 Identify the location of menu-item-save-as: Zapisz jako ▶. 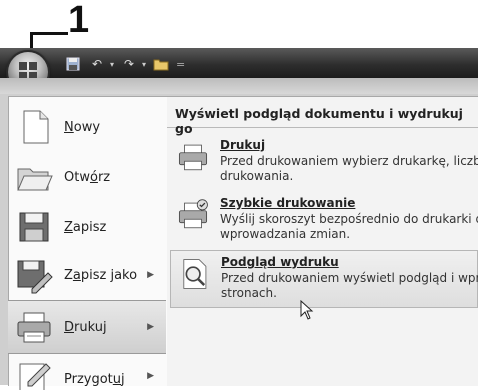
(87, 275).